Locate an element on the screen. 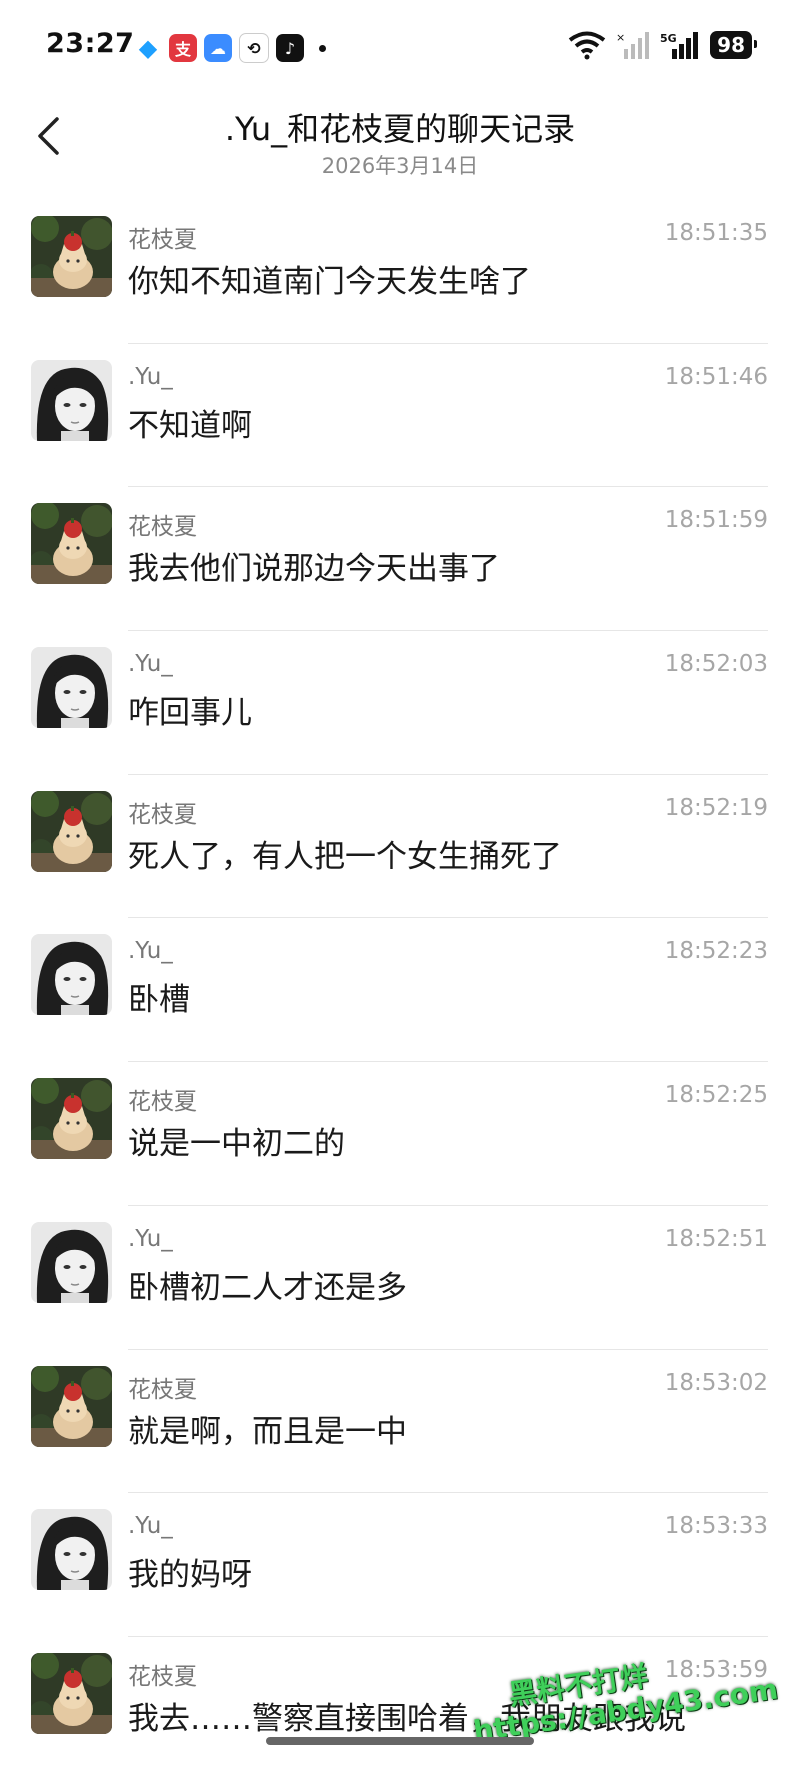 The width and height of the screenshot is (800, 1781). status-time: 23:27 is located at coordinates (90, 43).